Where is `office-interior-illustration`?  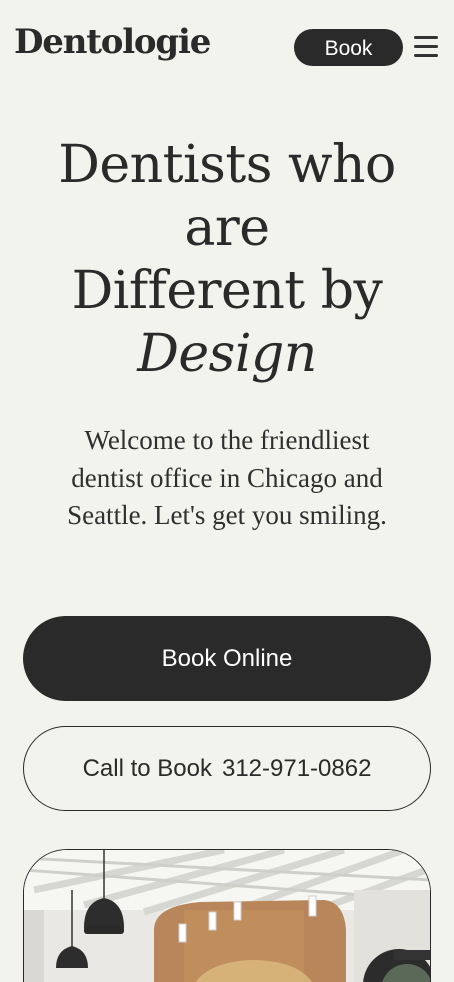 office-interior-illustration is located at coordinates (227, 916).